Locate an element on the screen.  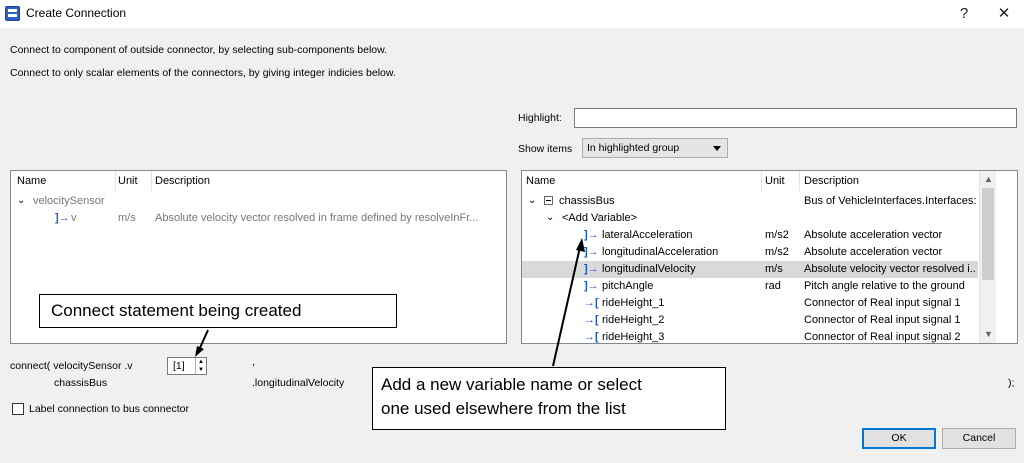
right-tree-scrollbar: ▲ ▼ is located at coordinates (987, 257).